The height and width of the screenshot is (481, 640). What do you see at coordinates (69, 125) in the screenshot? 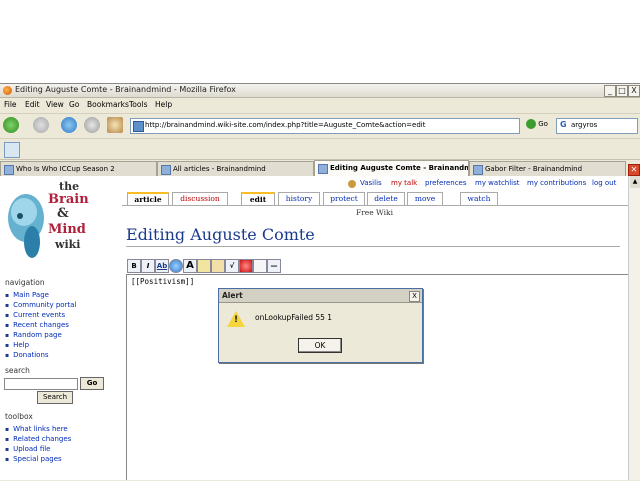
I see `reload-icon` at bounding box center [69, 125].